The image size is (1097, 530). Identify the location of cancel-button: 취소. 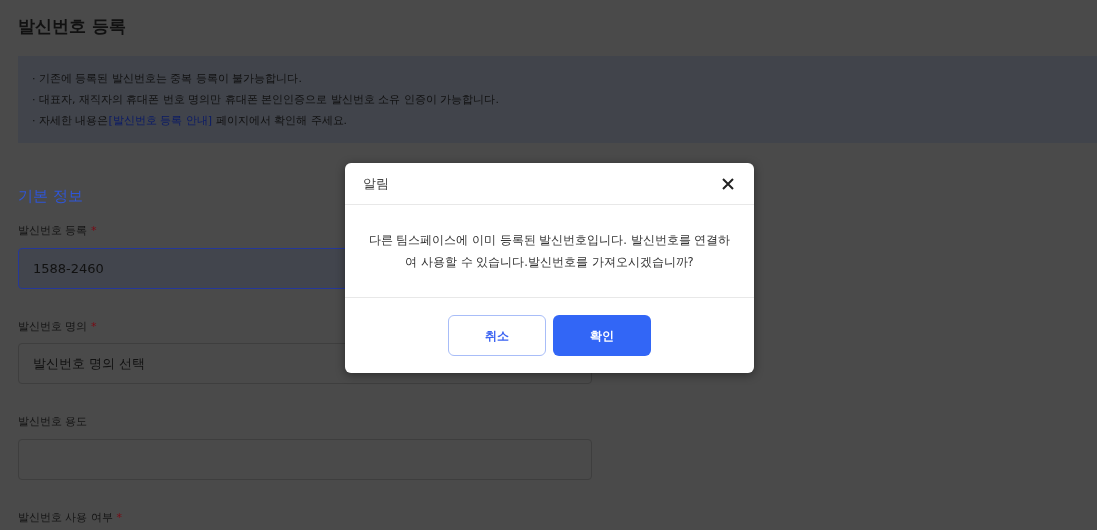
(497, 335).